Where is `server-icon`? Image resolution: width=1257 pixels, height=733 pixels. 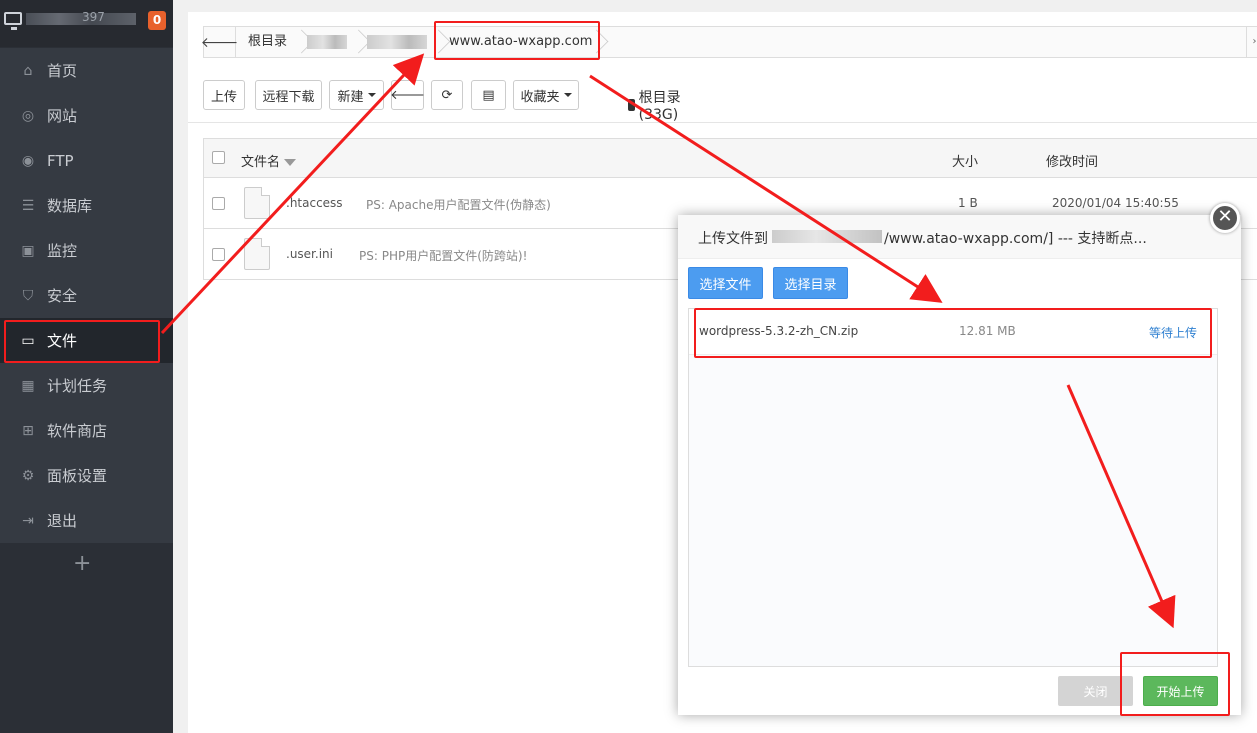
server-icon is located at coordinates (13, 21).